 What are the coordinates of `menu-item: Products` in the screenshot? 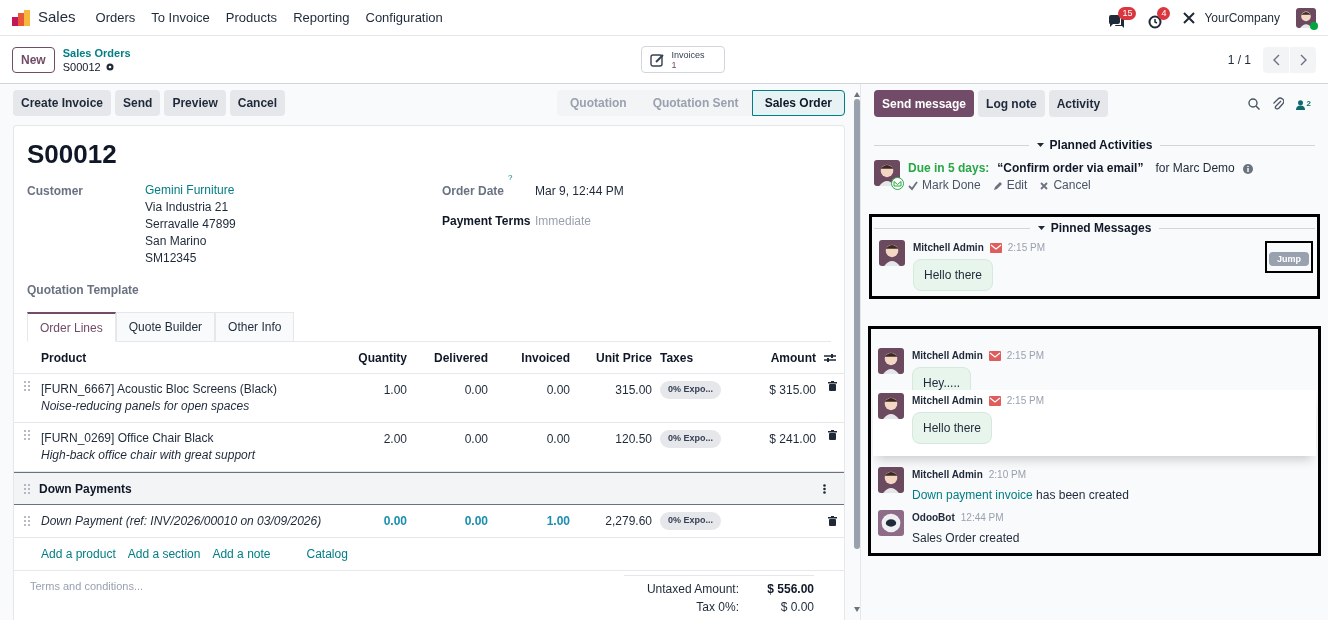 It's located at (251, 17).